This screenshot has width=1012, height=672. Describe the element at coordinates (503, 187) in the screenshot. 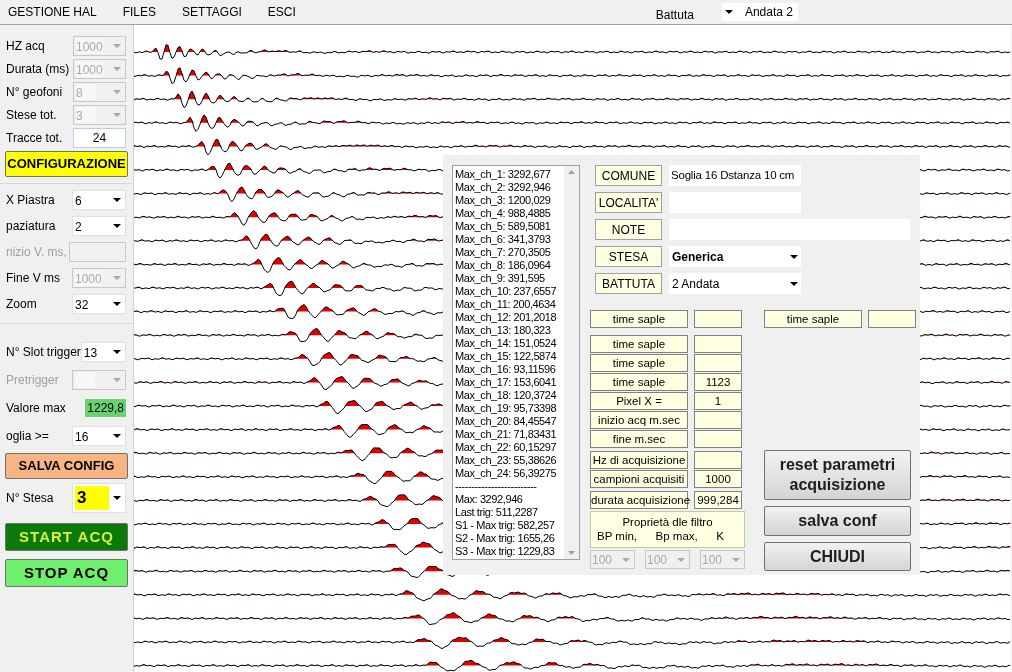

I see `list-line: Max_ch_2: 3292,946` at that location.